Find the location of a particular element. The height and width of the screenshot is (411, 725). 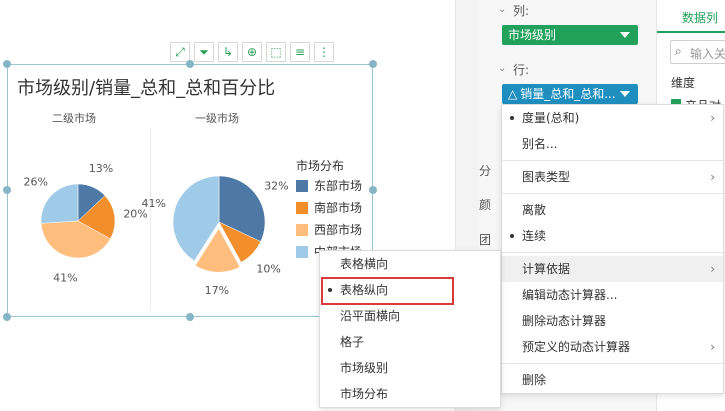

submenu-item-label: 市场分布 is located at coordinates (364, 394).